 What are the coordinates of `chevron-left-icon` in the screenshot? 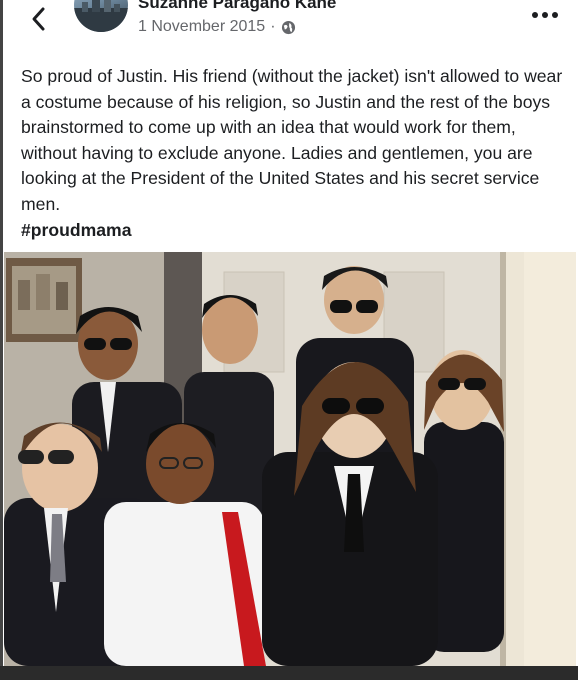 It's located at (38, 19).